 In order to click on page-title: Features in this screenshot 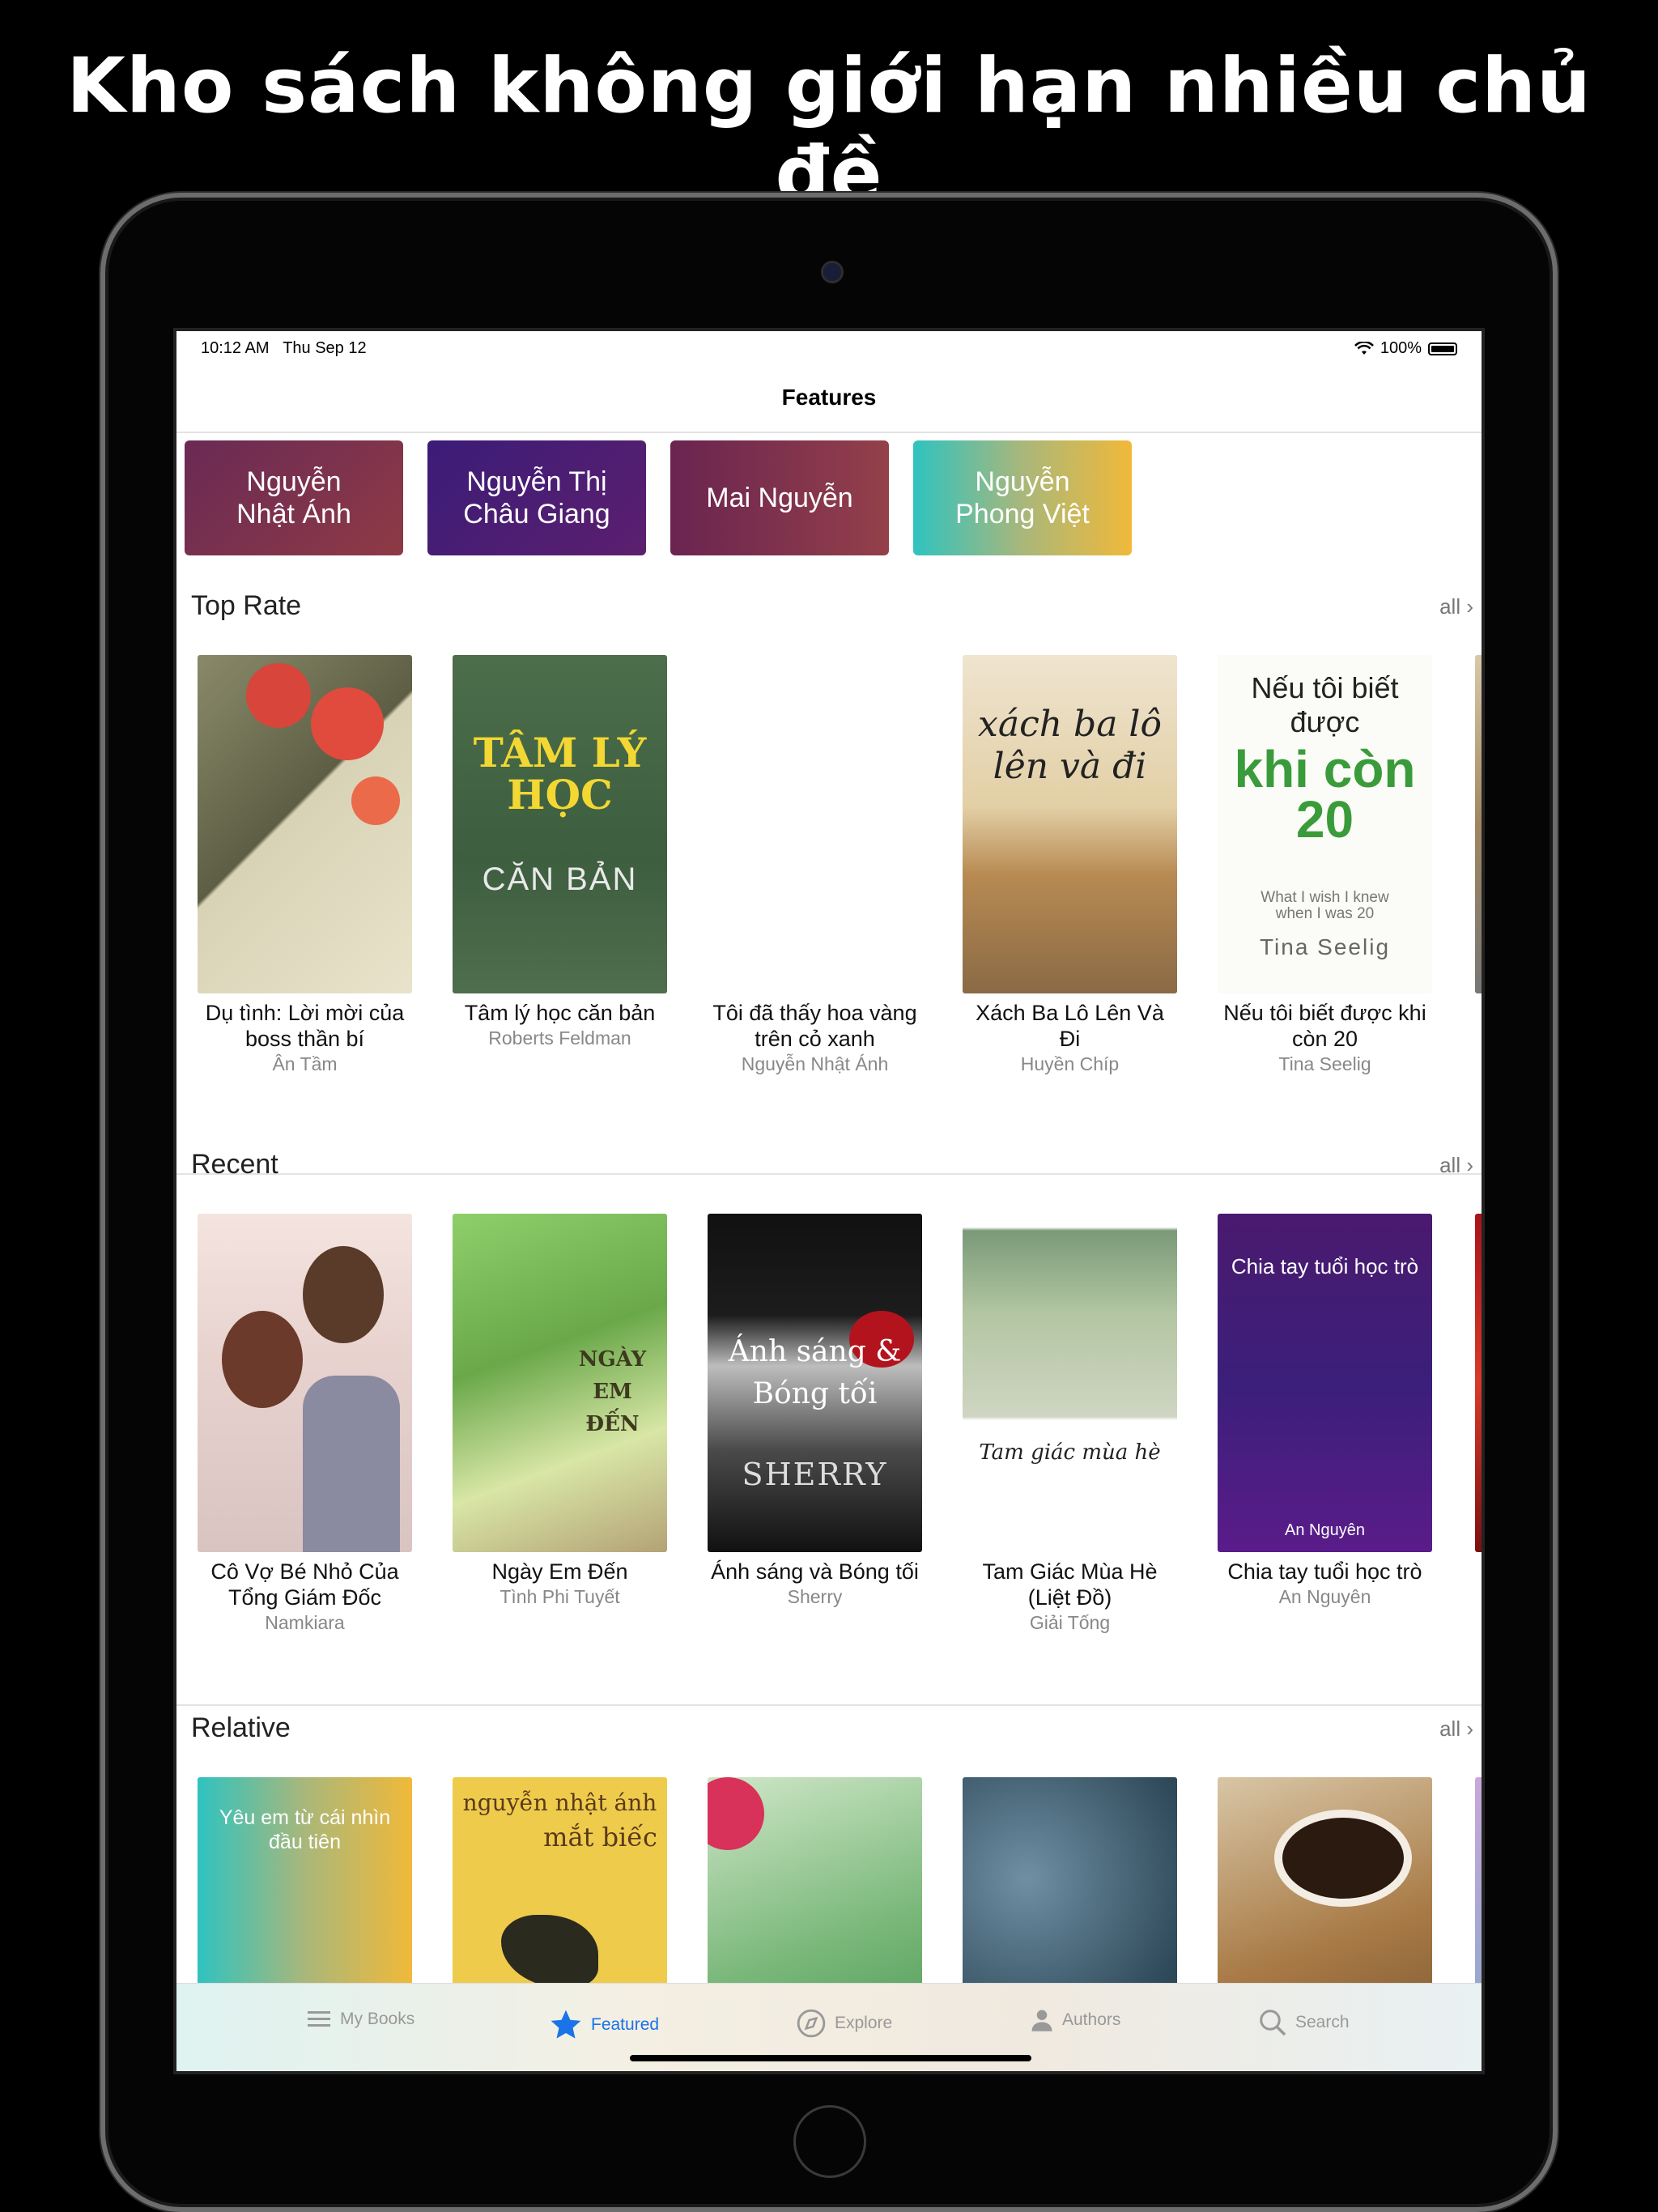, I will do `click(829, 398)`.